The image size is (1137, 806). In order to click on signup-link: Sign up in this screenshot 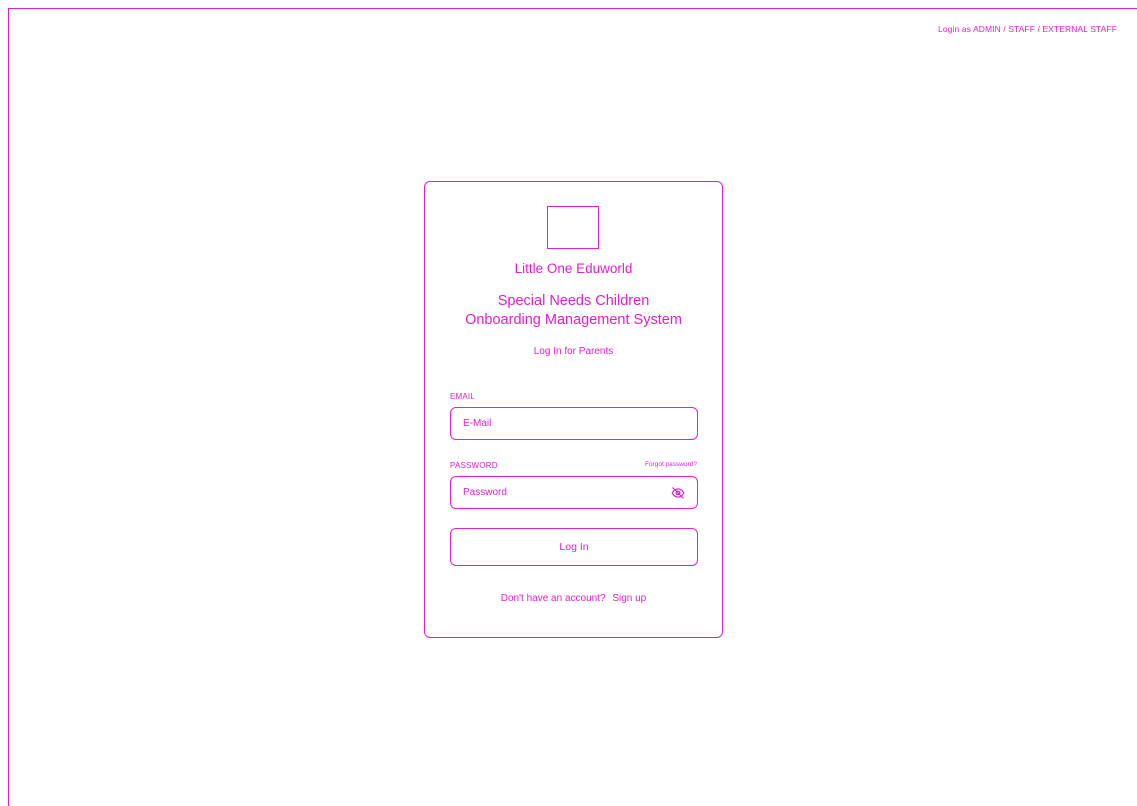, I will do `click(629, 598)`.